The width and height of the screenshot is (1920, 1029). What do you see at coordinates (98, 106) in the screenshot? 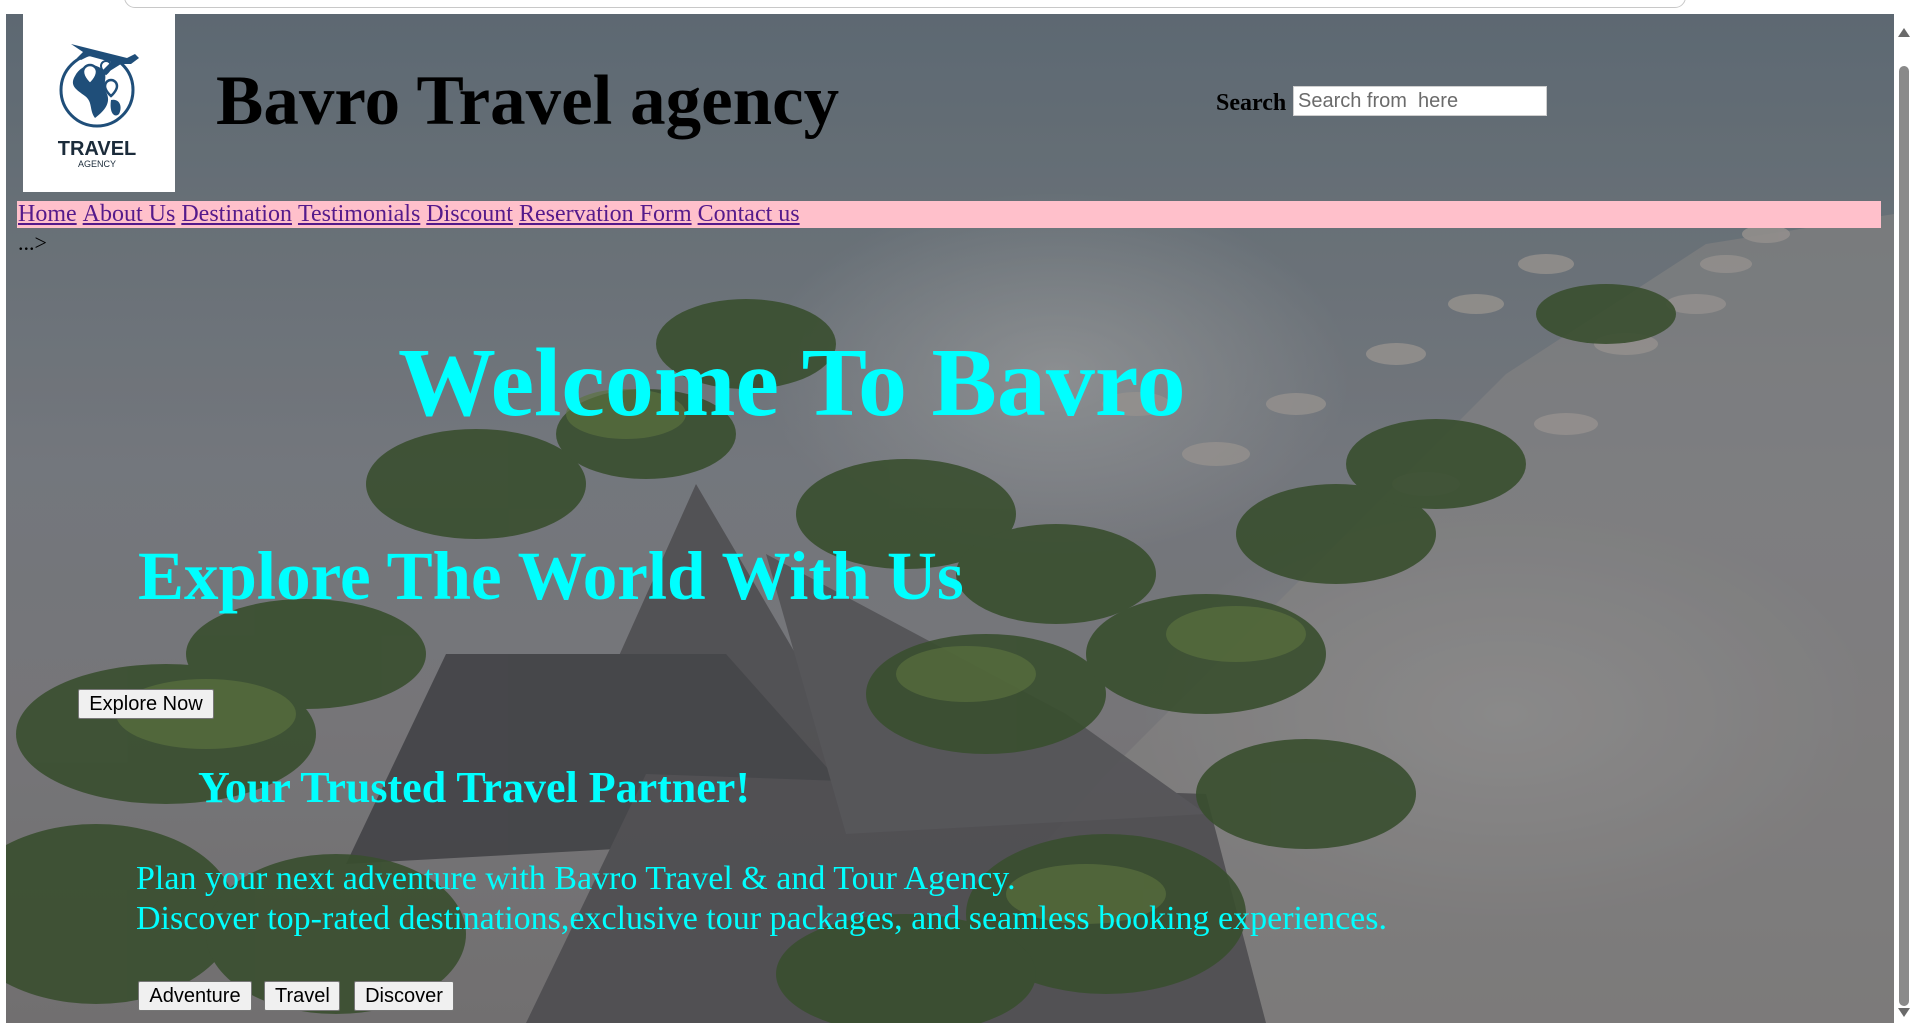
I see `globe-airplane-icon: TRAVEL AGENCY` at bounding box center [98, 106].